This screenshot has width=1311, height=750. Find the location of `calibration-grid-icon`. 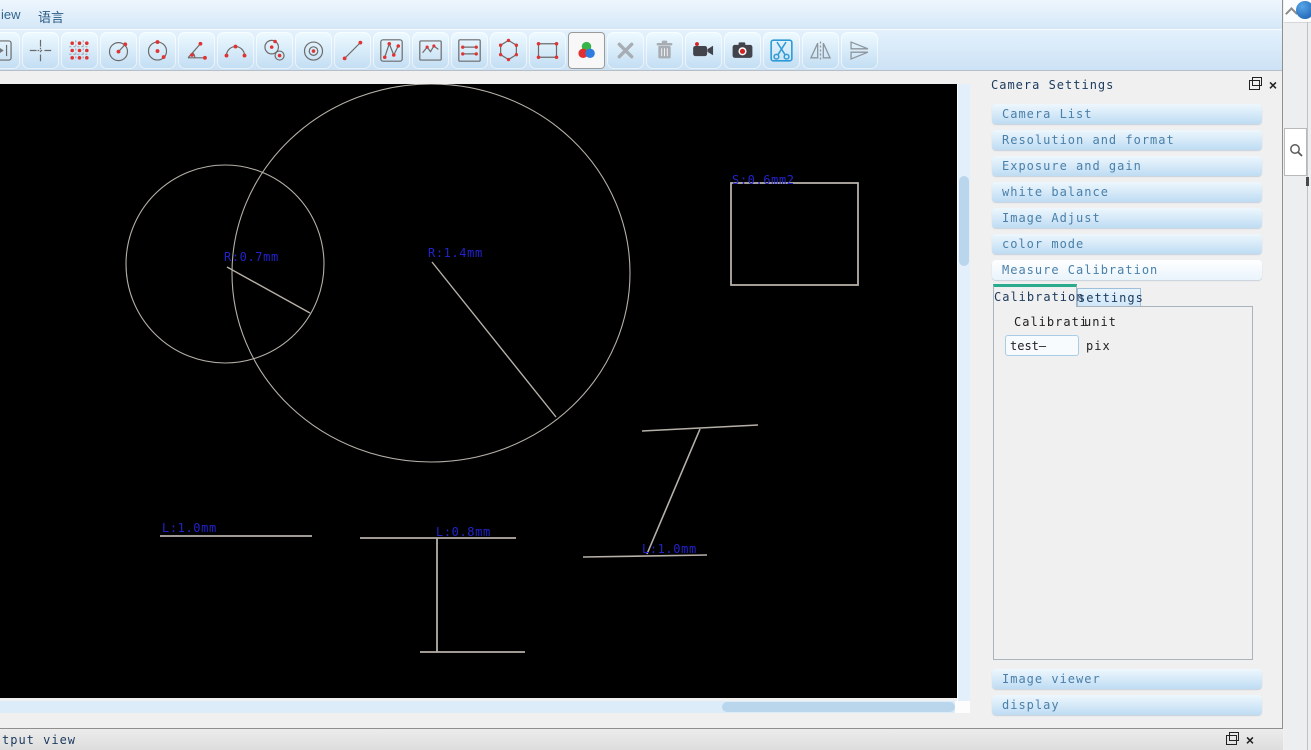

calibration-grid-icon is located at coordinates (79, 50).